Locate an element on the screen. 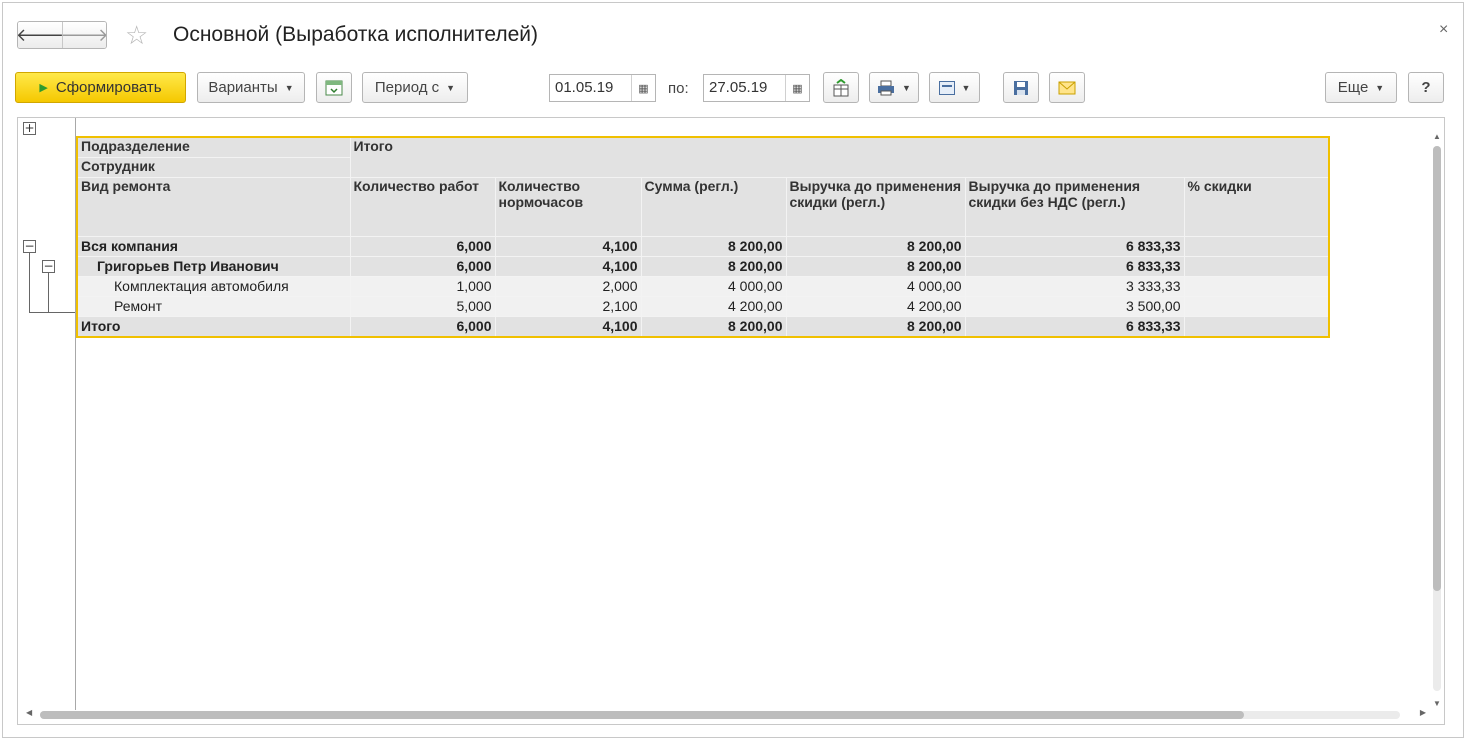  table-cell: 3 333,33 is located at coordinates (1074, 286).